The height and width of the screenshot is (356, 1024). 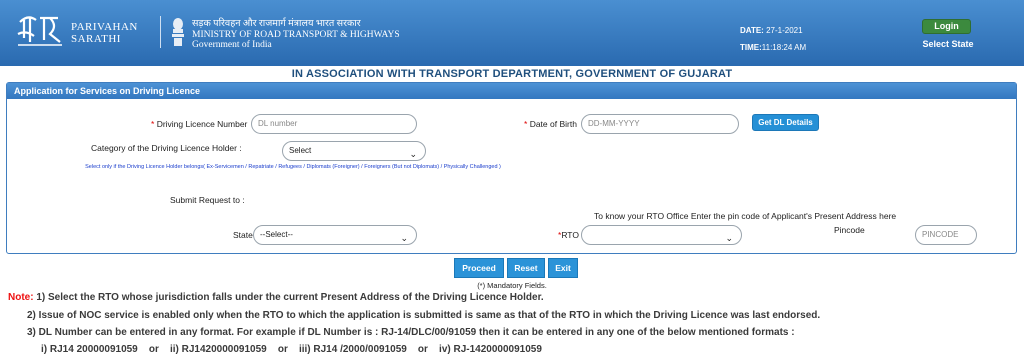 I want to click on exit-button: Exit, so click(x=563, y=268).